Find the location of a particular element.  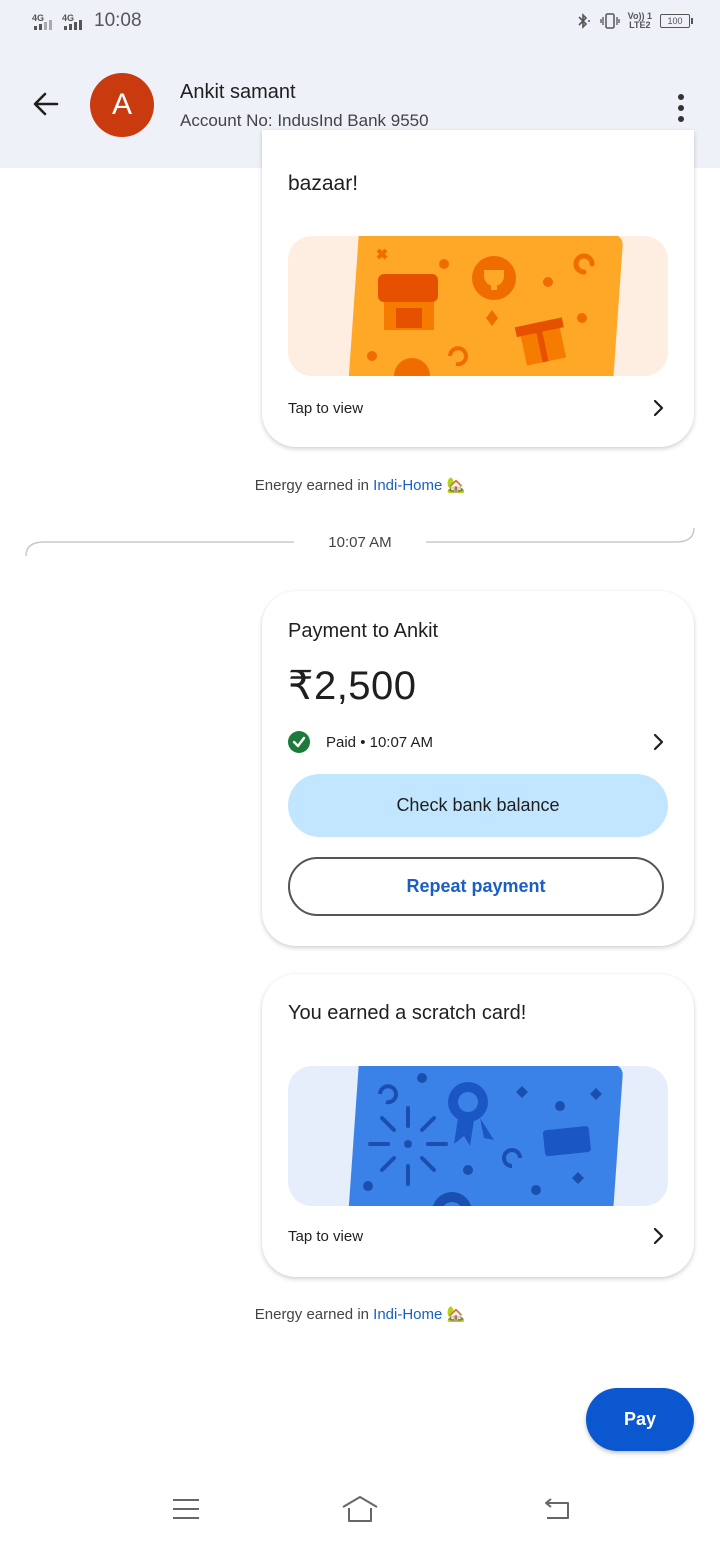

payment-amount: ₹2,500 is located at coordinates (352, 686).